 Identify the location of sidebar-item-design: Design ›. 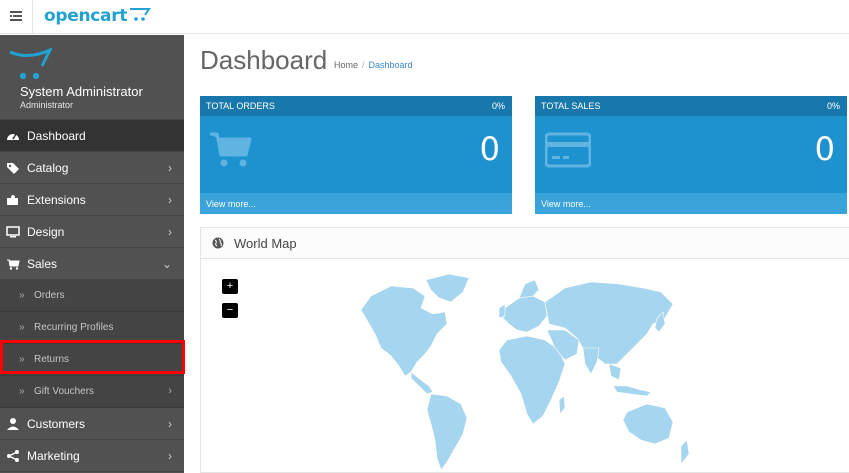
(92, 232).